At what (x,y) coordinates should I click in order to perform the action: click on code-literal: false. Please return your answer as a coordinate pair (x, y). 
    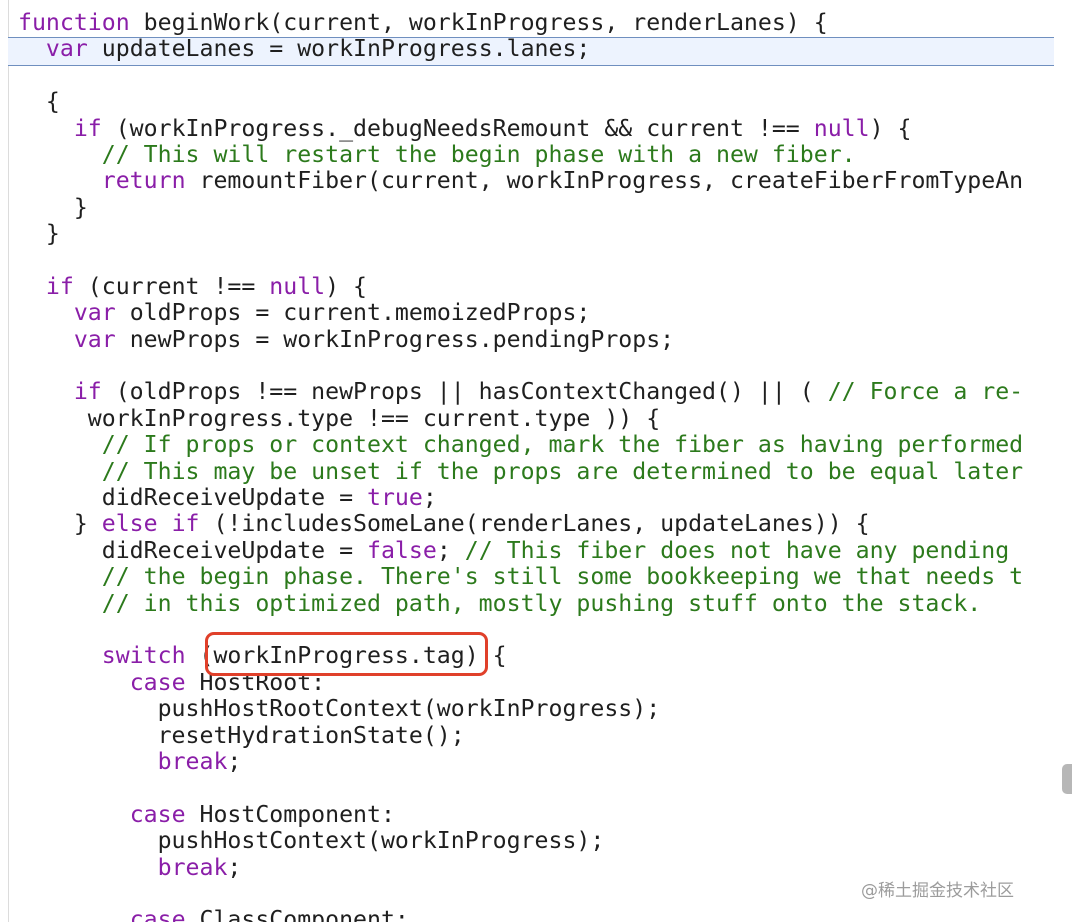
    Looking at the image, I should click on (402, 550).